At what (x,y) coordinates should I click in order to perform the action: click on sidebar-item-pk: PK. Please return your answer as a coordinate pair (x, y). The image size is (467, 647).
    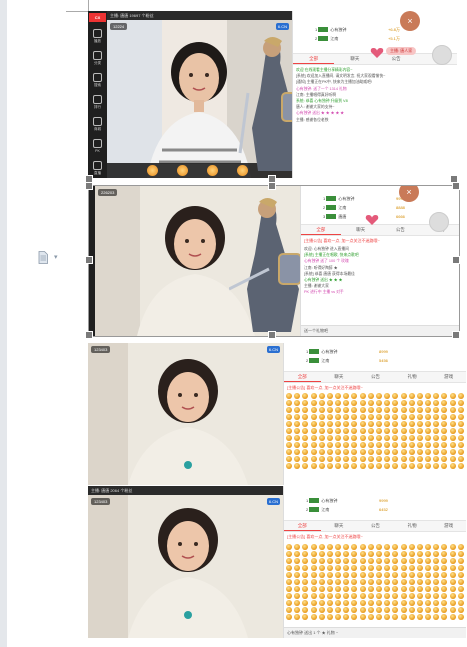
    Looking at the image, I should click on (97, 146).